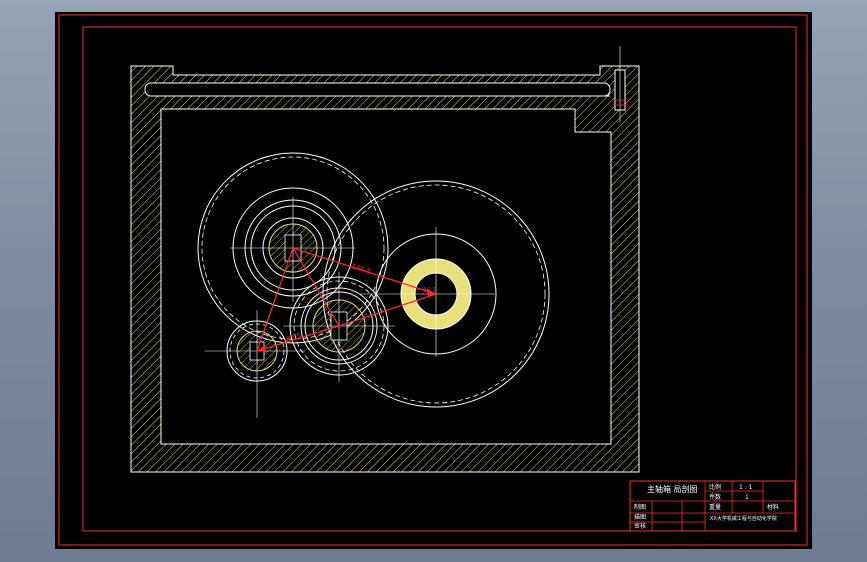 This screenshot has height=562, width=867. Describe the element at coordinates (747, 497) in the screenshot. I see `tb-count-value: 1` at that location.